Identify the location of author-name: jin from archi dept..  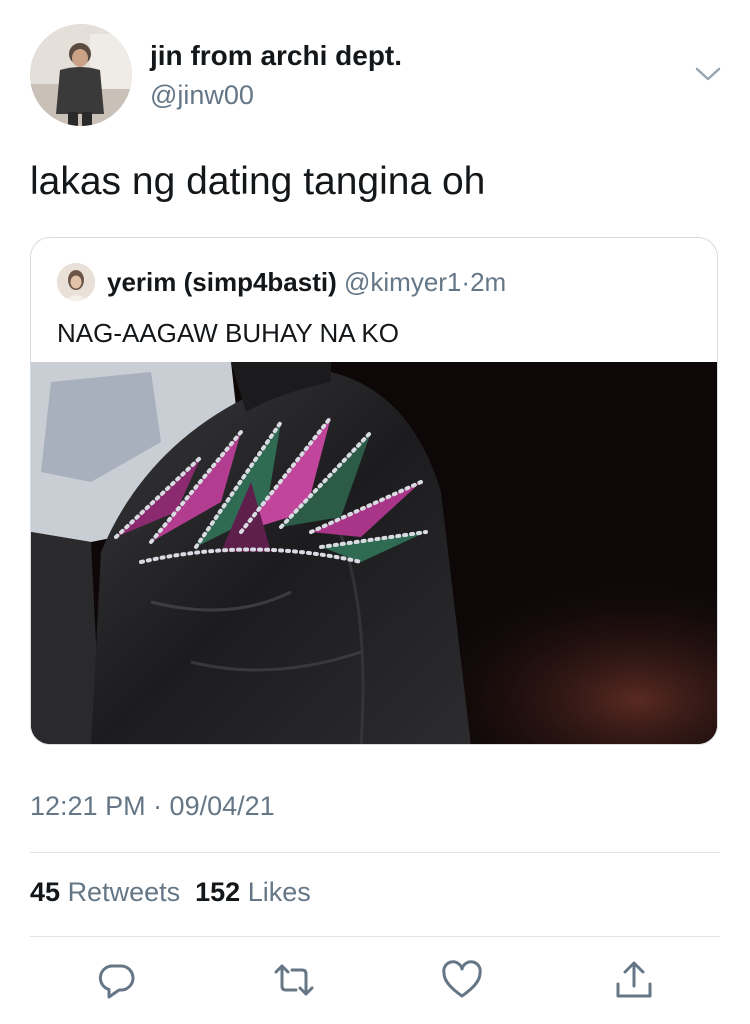
(276, 56).